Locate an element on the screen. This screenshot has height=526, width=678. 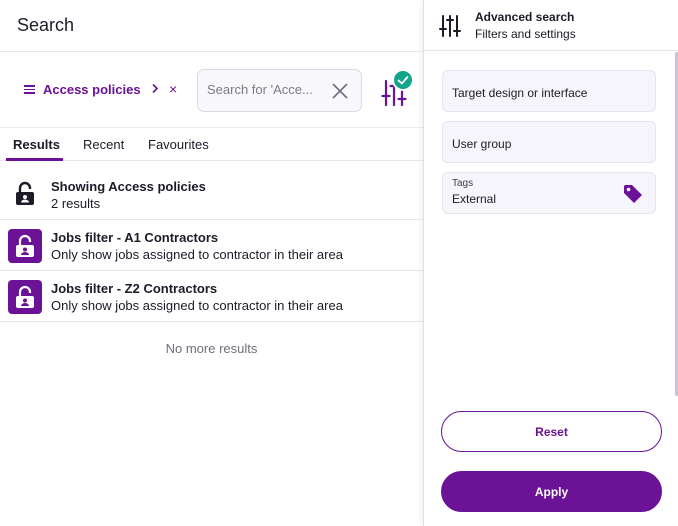
target-design-label: Target design or interface is located at coordinates (520, 93).